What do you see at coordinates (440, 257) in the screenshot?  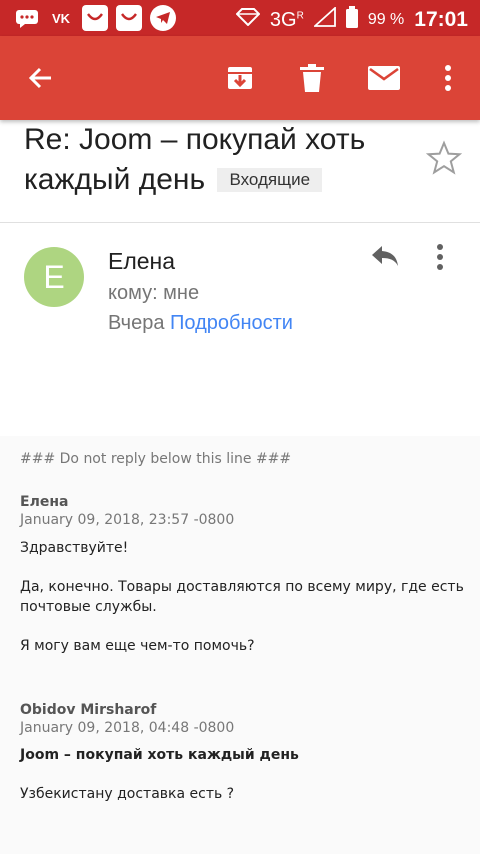 I see `more-vert-icon` at bounding box center [440, 257].